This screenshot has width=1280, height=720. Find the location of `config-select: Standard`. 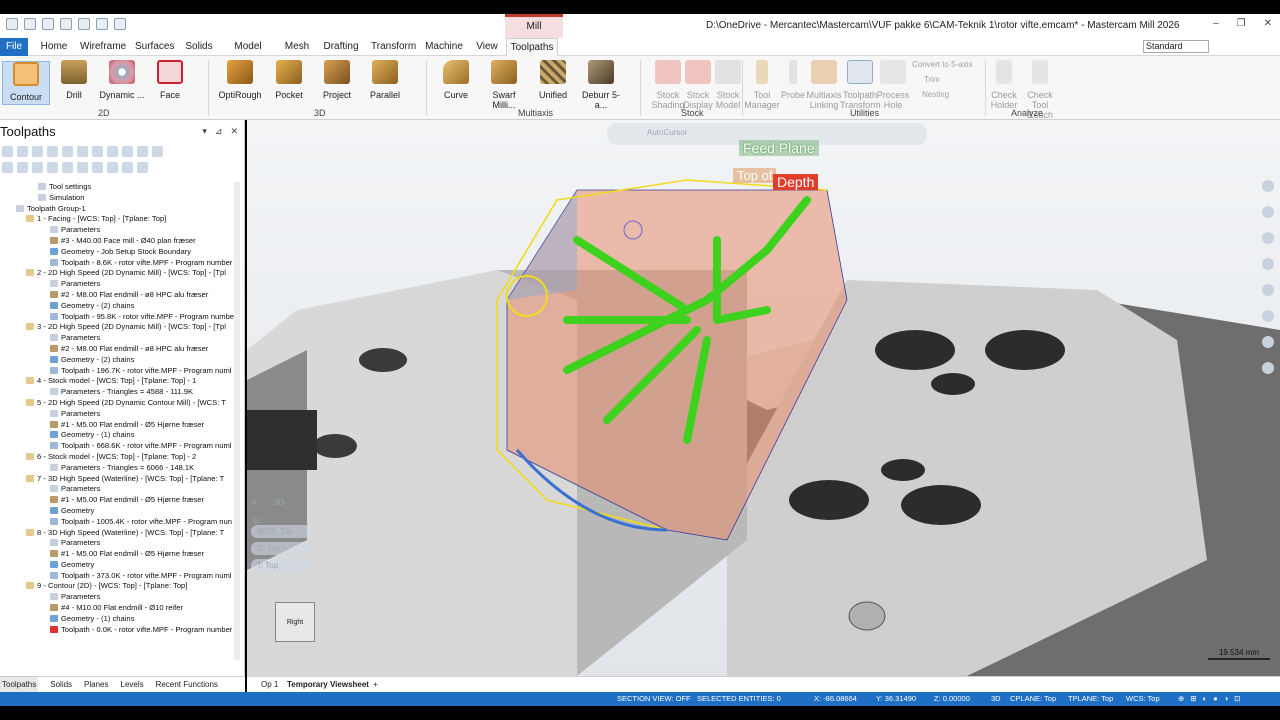

config-select: Standard is located at coordinates (1176, 46).